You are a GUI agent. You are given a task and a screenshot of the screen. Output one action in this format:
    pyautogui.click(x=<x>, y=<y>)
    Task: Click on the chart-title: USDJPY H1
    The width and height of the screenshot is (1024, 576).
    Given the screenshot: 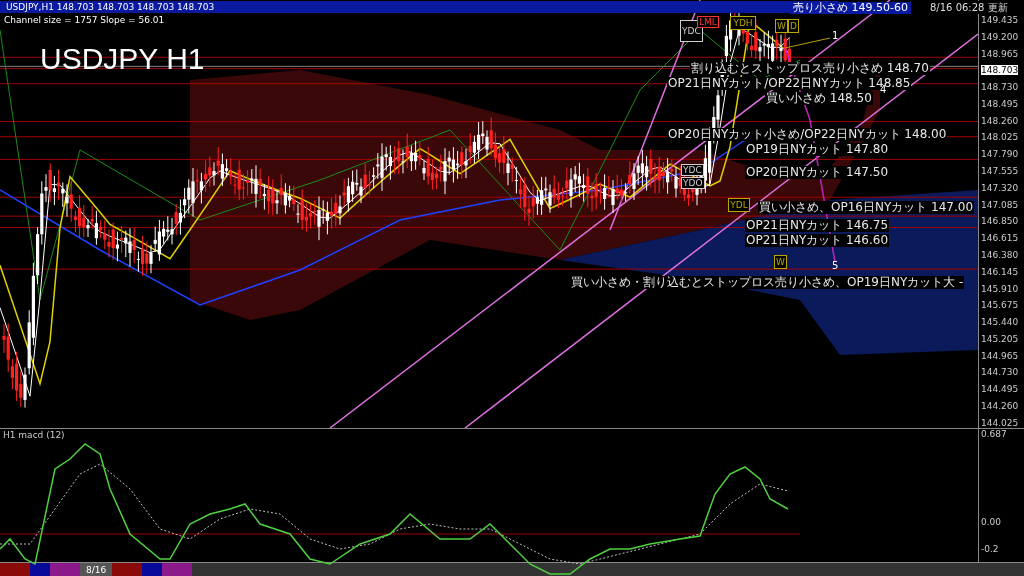 What is the action you would take?
    pyautogui.click(x=122, y=59)
    